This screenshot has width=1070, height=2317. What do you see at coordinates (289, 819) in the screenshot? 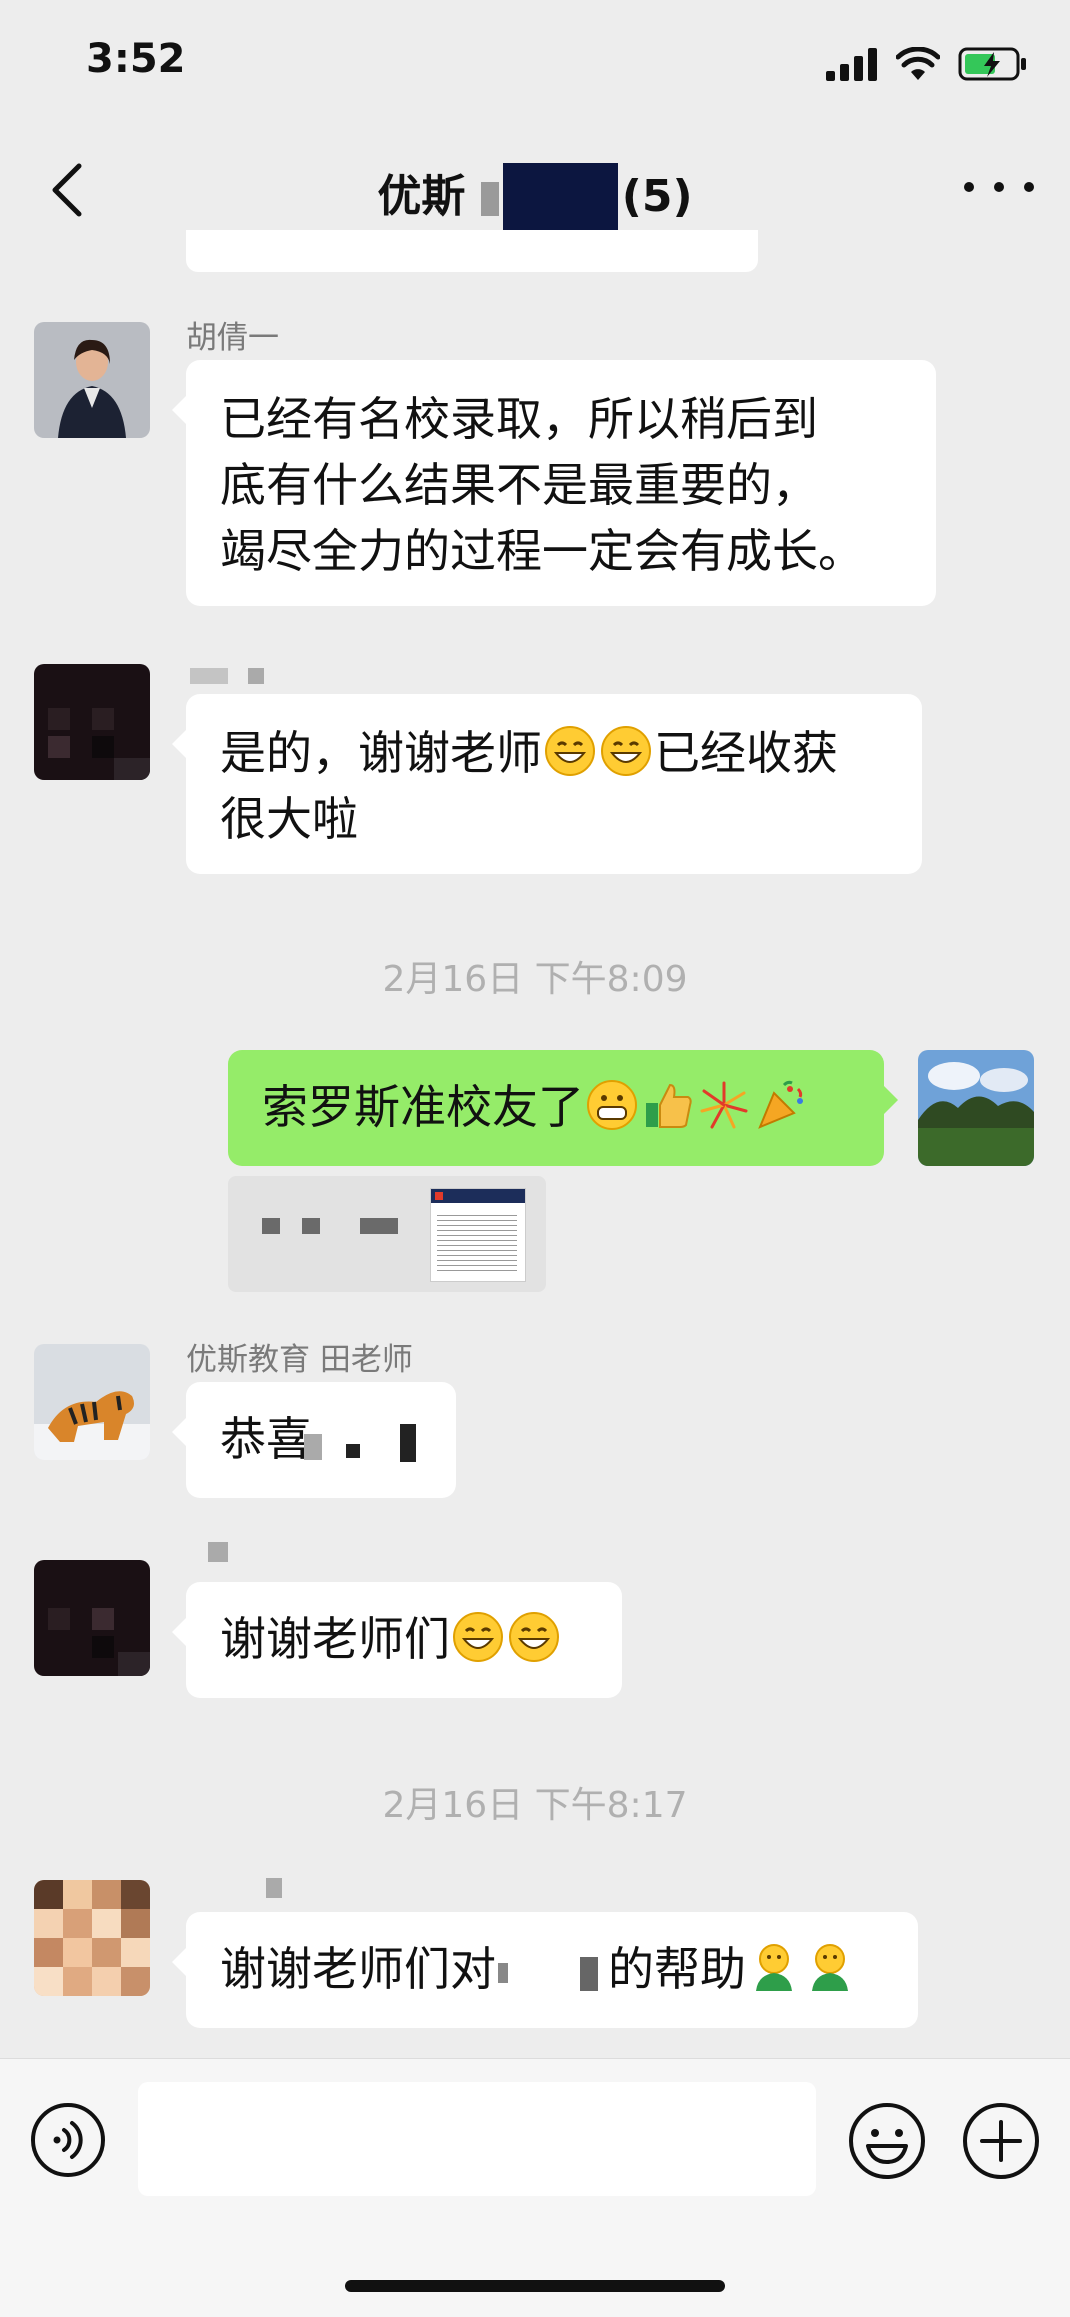
I see `message-line: 很大啦` at bounding box center [289, 819].